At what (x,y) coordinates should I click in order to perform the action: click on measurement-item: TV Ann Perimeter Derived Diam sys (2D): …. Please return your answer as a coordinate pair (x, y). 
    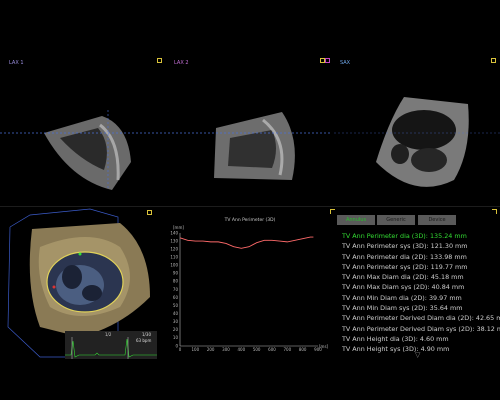
    Looking at the image, I should click on (421, 329).